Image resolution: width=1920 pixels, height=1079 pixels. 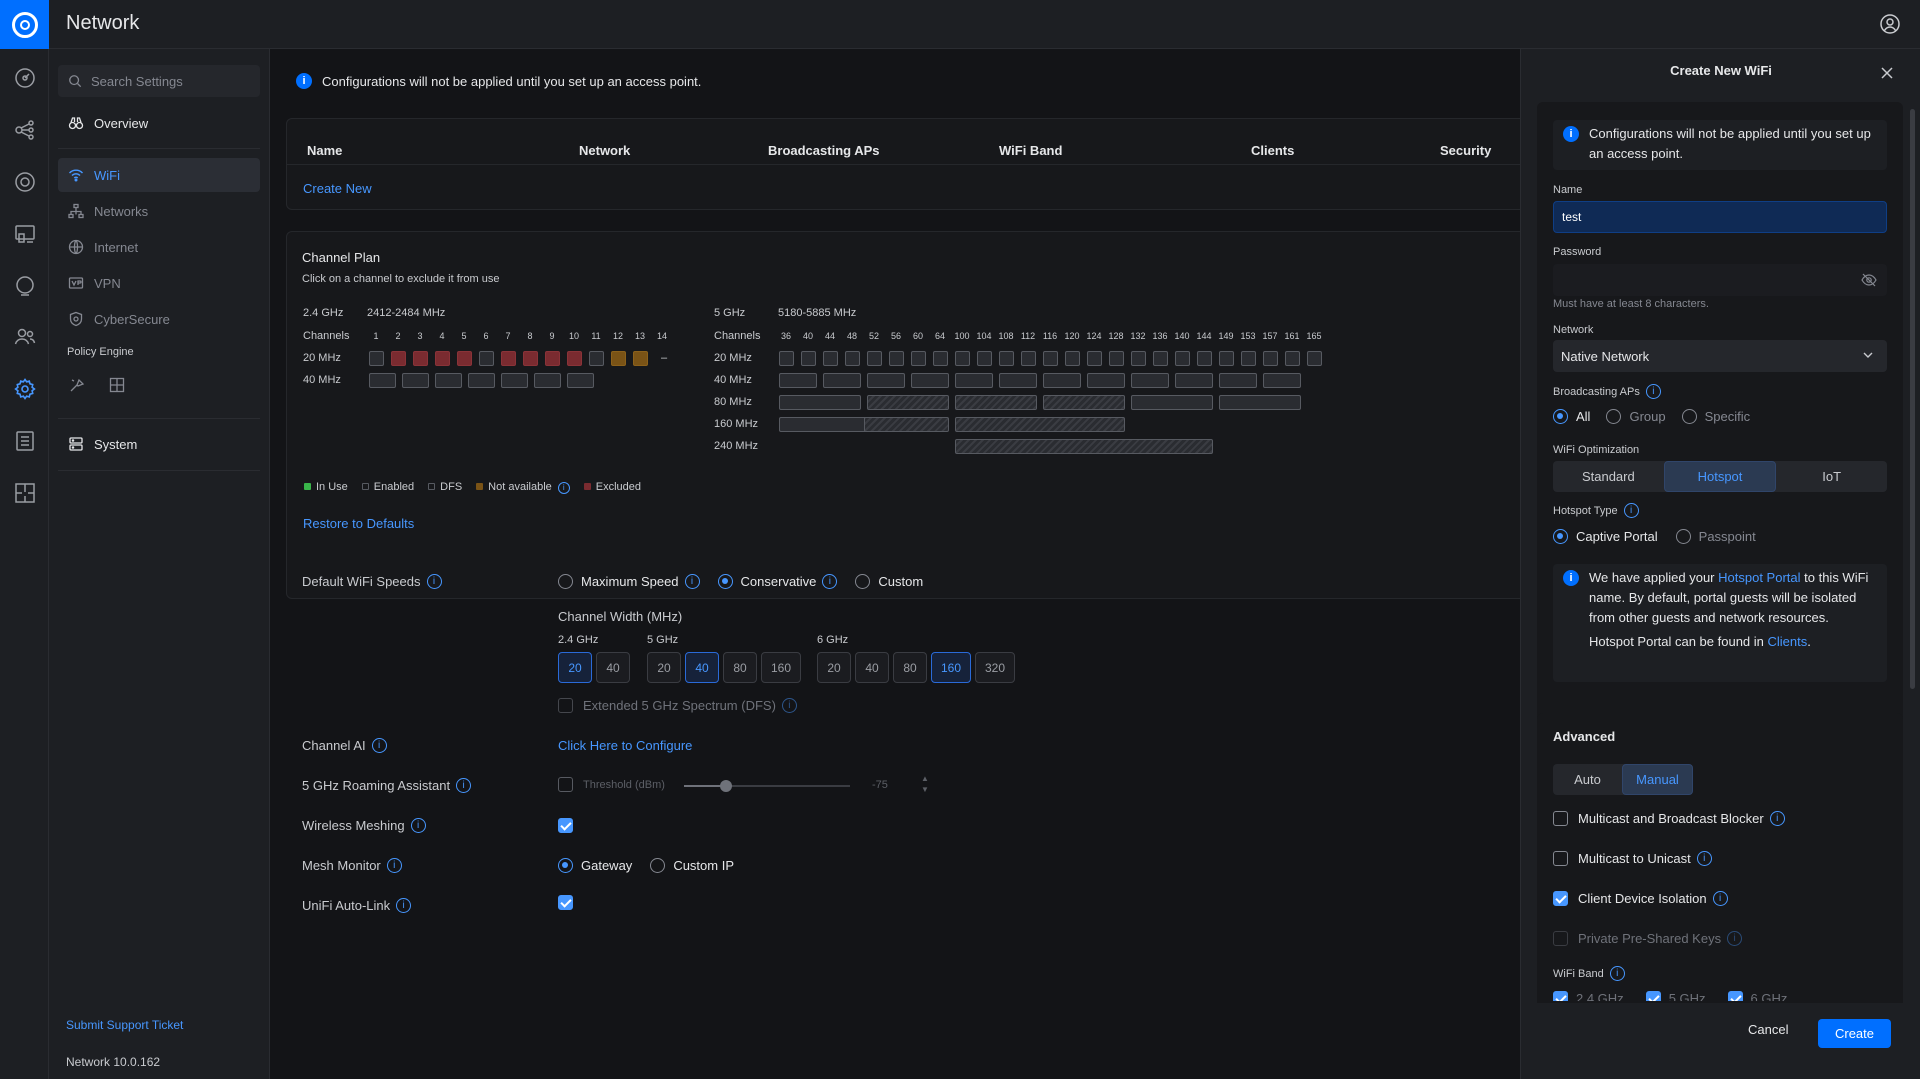 What do you see at coordinates (906, 424) in the screenshot?
I see `channel-box-5-160mhz` at bounding box center [906, 424].